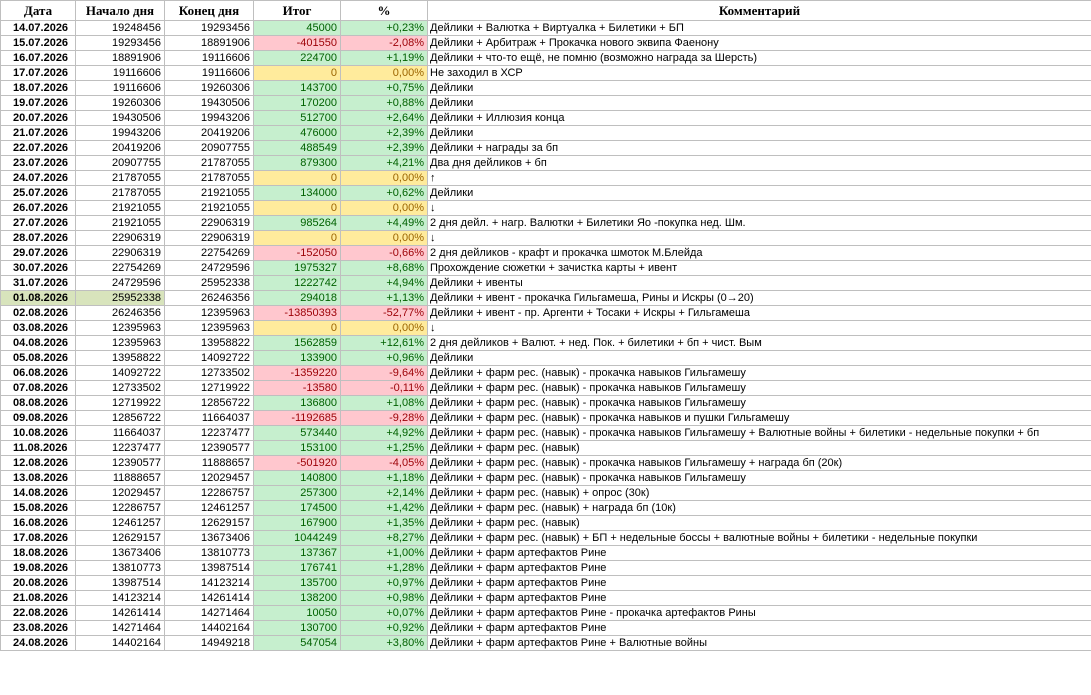 This screenshot has height=695, width=1091. Describe the element at coordinates (297, 568) in the screenshot. I see `total-cell: 176741` at that location.